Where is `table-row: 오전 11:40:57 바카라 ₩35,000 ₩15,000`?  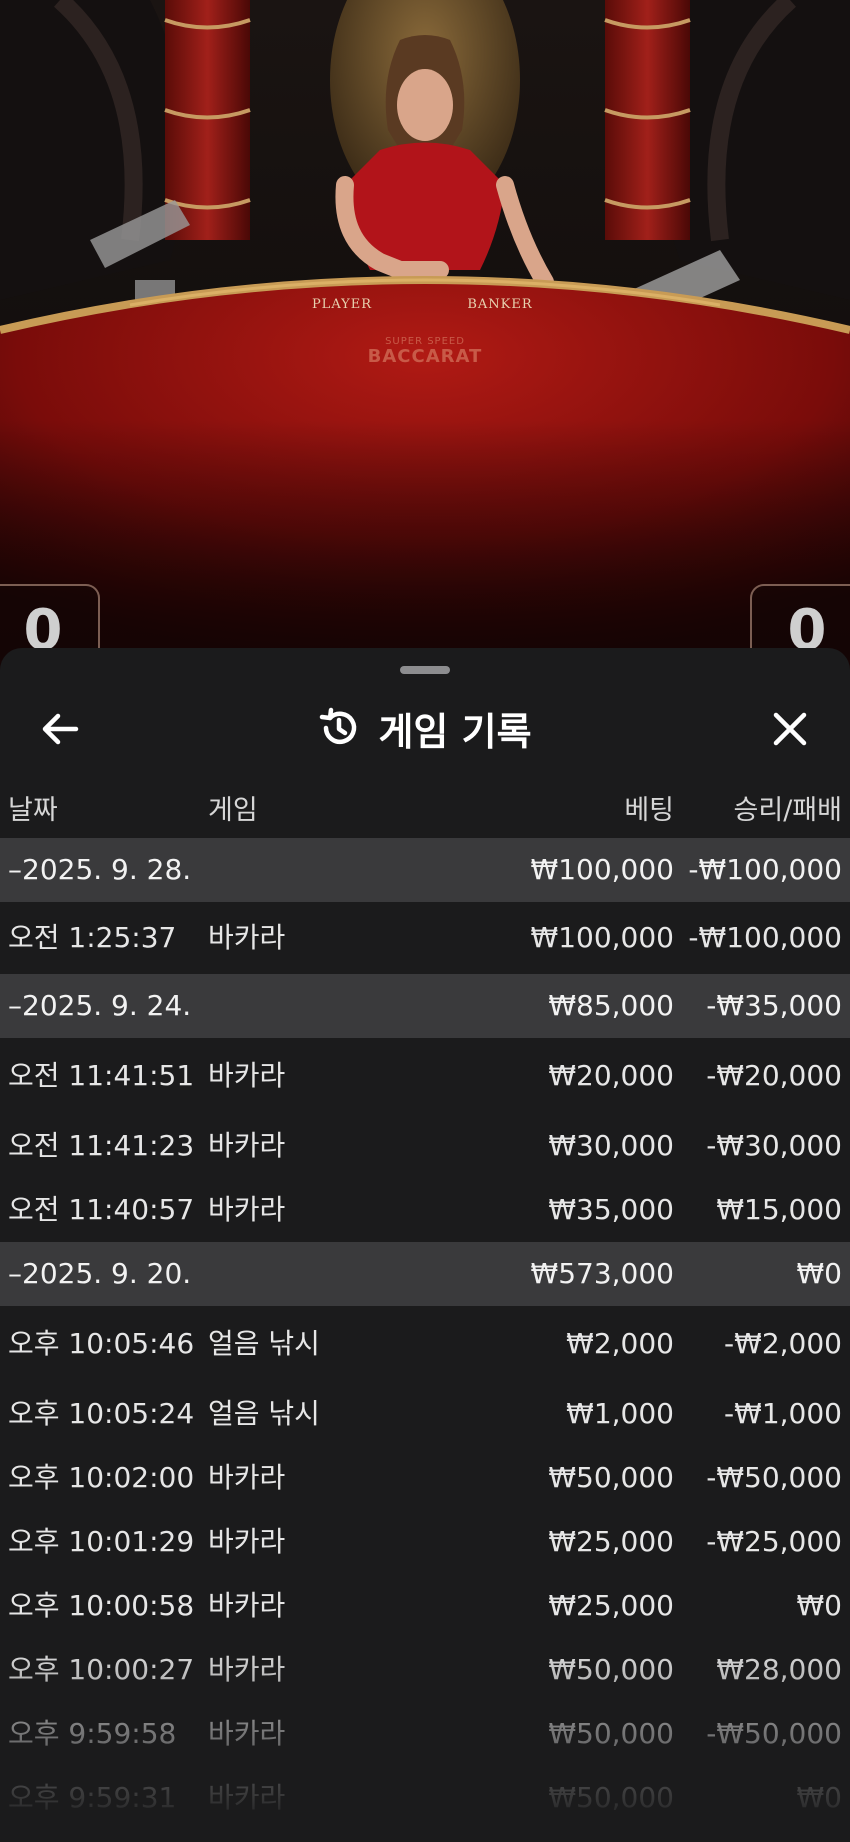
table-row: 오전 11:40:57 바카라 ₩35,000 ₩15,000 is located at coordinates (425, 1210).